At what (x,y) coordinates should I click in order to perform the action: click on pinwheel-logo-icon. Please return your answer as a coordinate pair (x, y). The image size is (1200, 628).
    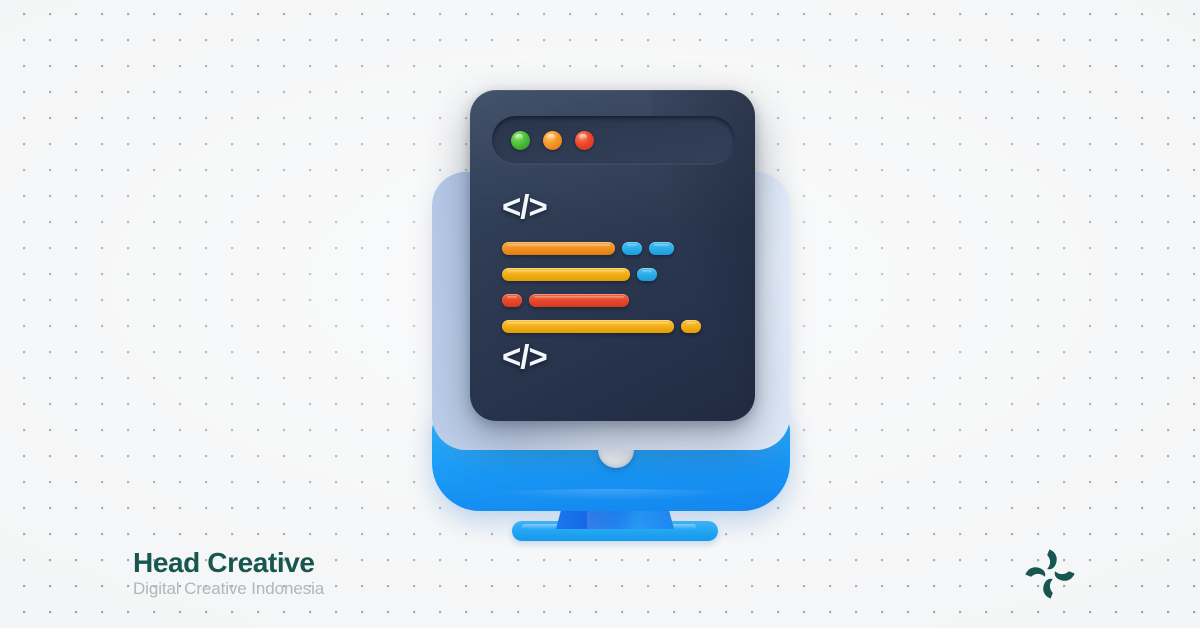
    Looking at the image, I should click on (1050, 574).